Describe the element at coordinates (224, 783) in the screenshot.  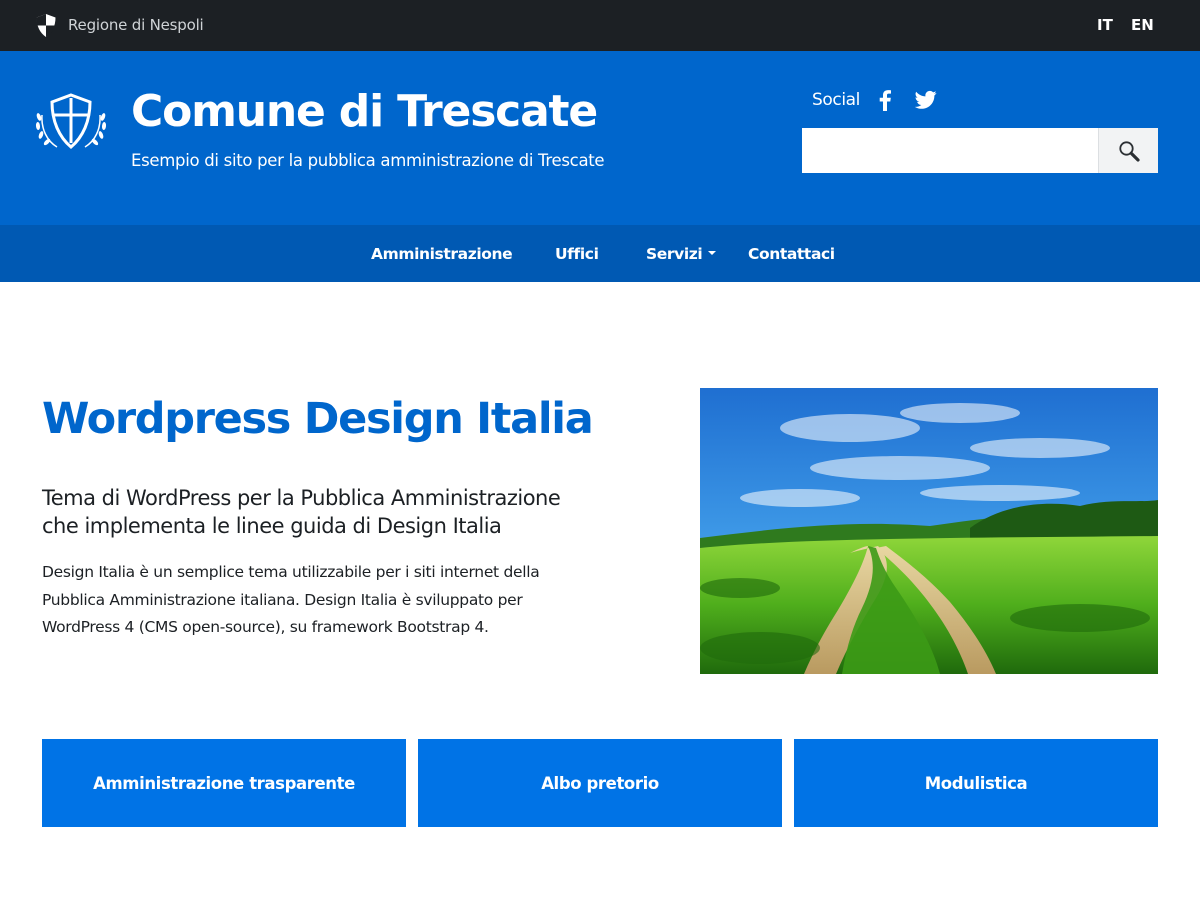
I see `quick-link-amministrazione-trasparente: Amministrazione trasparente` at that location.